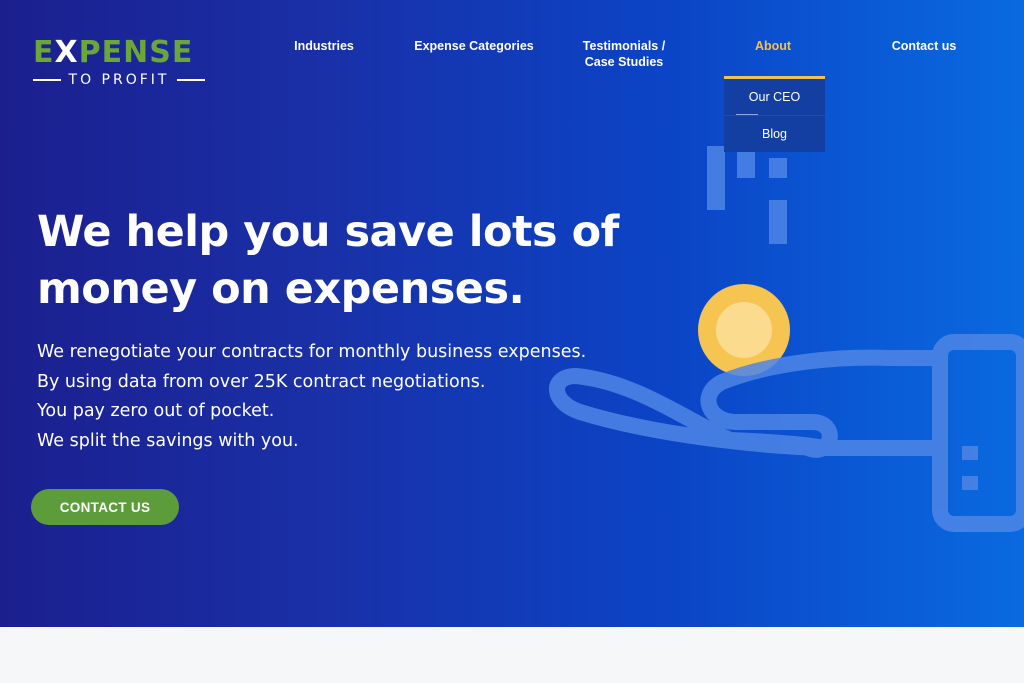  I want to click on nav-item-contact-us: Contact us, so click(924, 46).